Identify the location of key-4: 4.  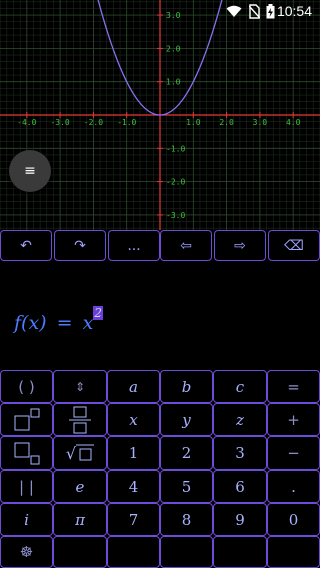
(133, 486).